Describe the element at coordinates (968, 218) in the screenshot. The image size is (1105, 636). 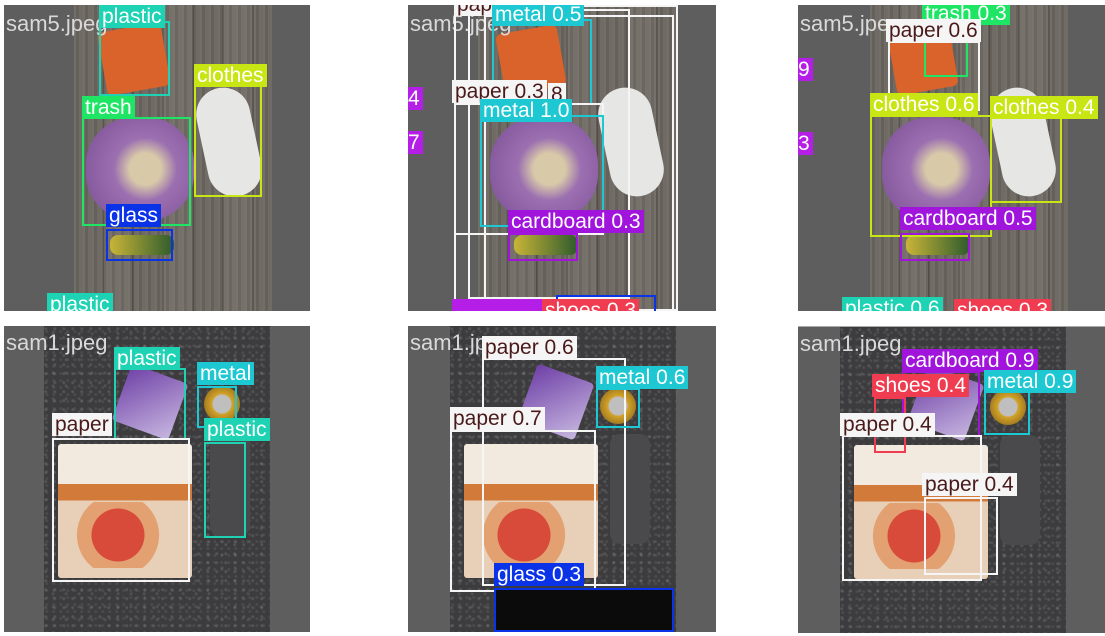
I see `class-label: cardboard 0.5` at that location.